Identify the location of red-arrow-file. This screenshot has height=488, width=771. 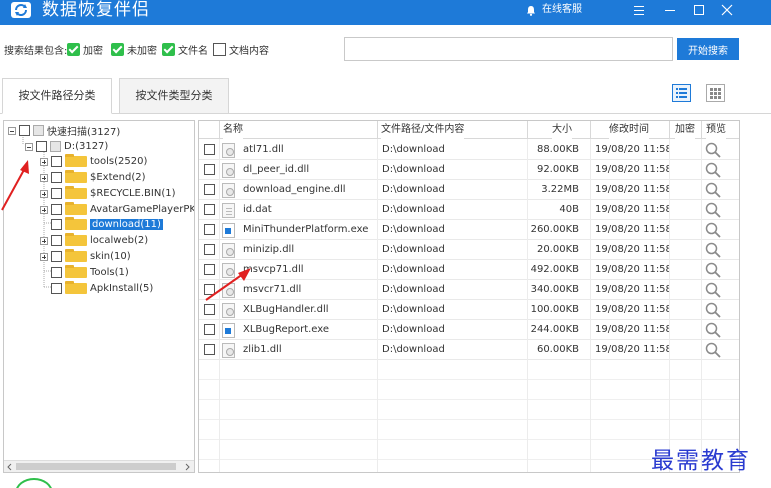
(228, 284).